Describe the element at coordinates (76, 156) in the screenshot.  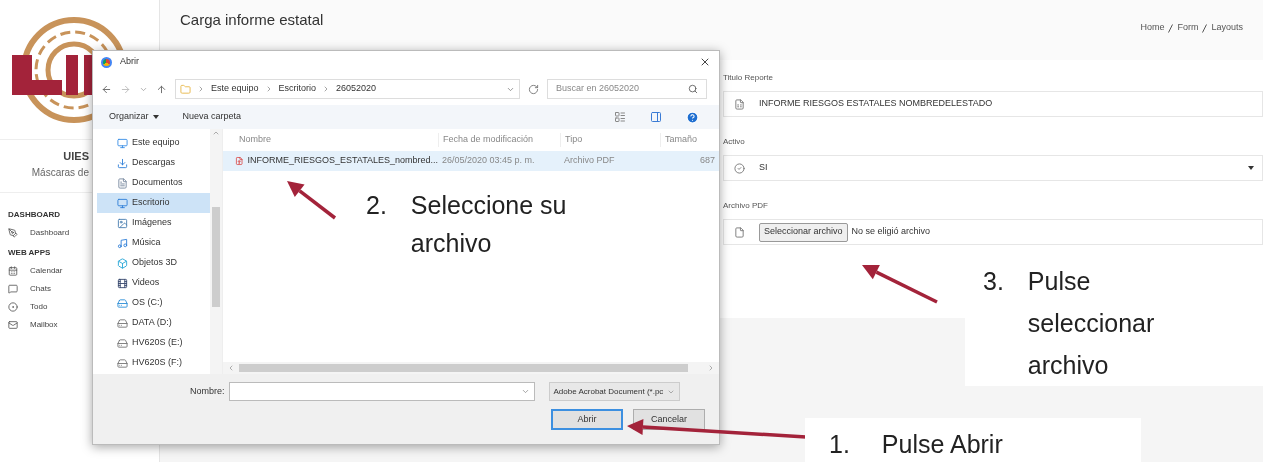
I see `brand-name: UIES` at that location.